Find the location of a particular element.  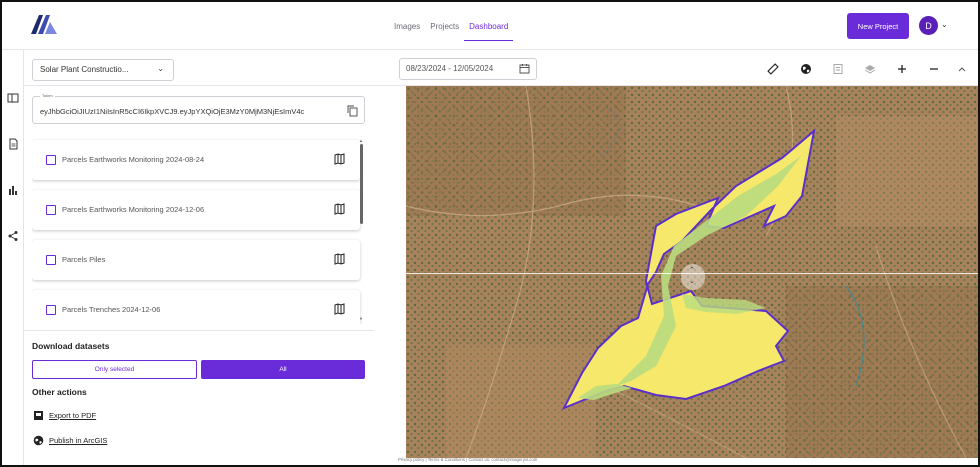

zoom-out-icon is located at coordinates (934, 69).